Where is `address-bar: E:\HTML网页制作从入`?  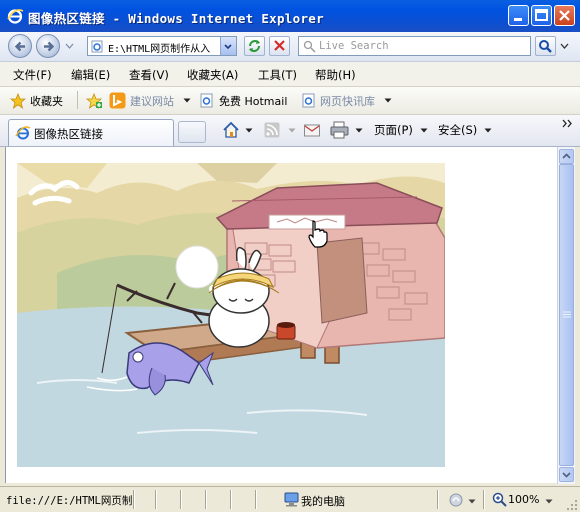
address-bar: E:\HTML网页制作从入 is located at coordinates (162, 46).